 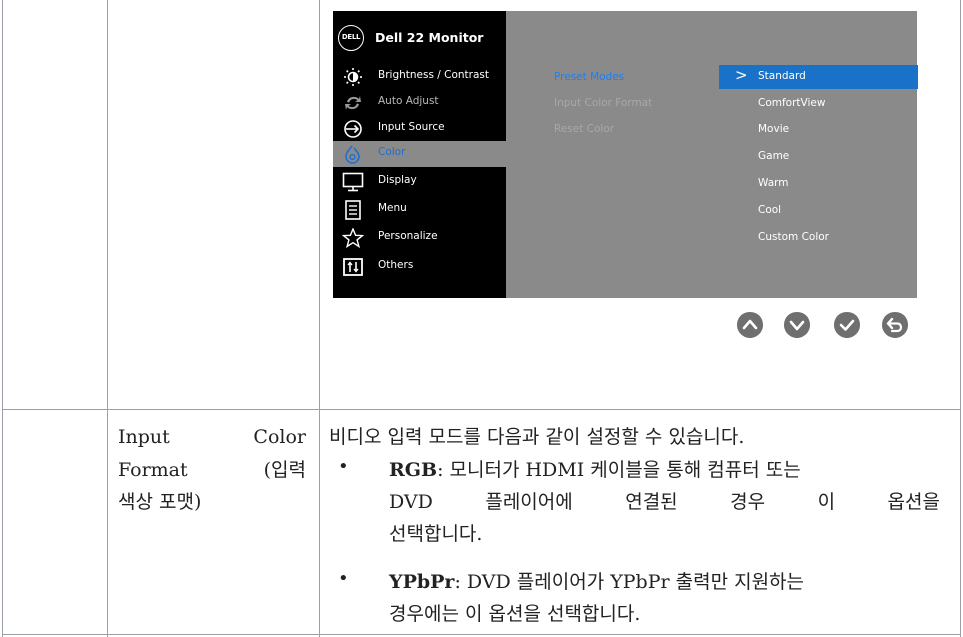 I want to click on table-row-separator, so click(x=481, y=409).